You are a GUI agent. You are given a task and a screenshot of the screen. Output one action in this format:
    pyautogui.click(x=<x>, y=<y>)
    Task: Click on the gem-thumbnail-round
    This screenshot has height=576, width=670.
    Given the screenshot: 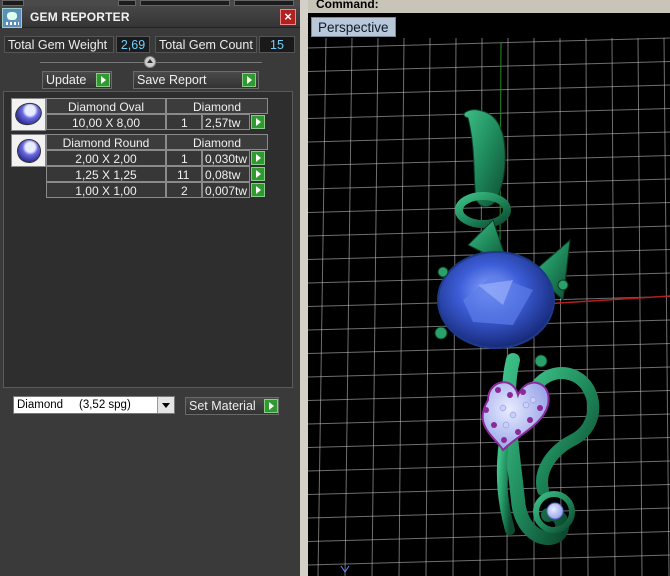 What is the action you would take?
    pyautogui.click(x=28, y=150)
    